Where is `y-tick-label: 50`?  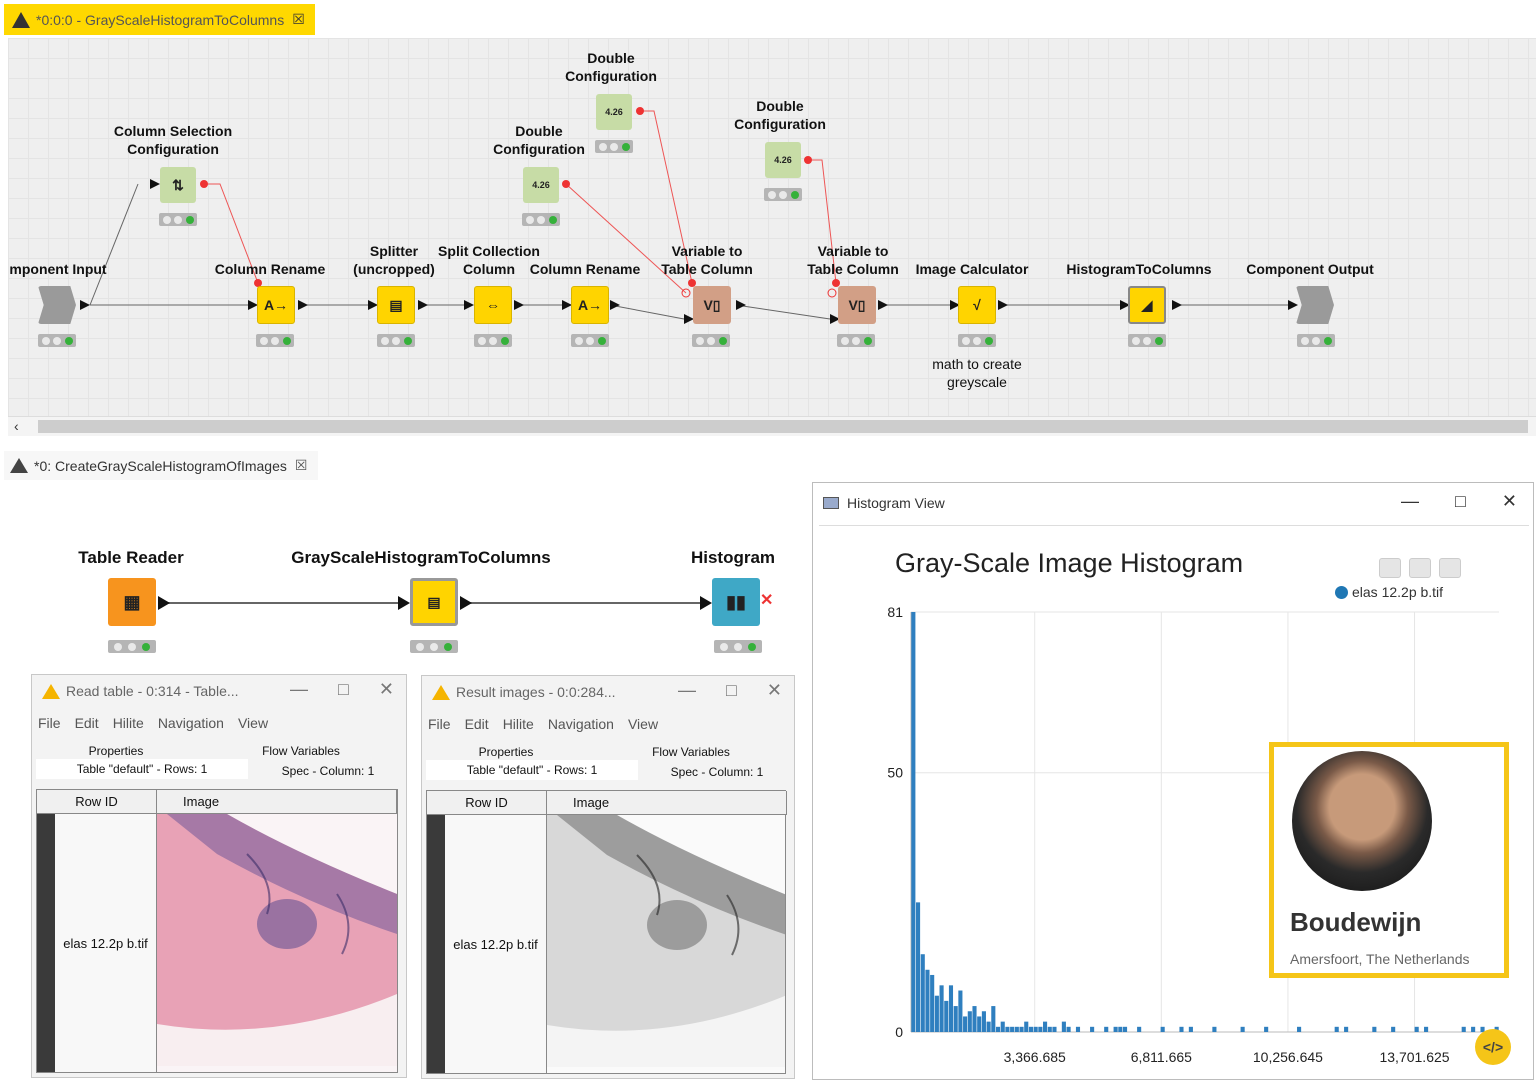
y-tick-label: 50 is located at coordinates (895, 773).